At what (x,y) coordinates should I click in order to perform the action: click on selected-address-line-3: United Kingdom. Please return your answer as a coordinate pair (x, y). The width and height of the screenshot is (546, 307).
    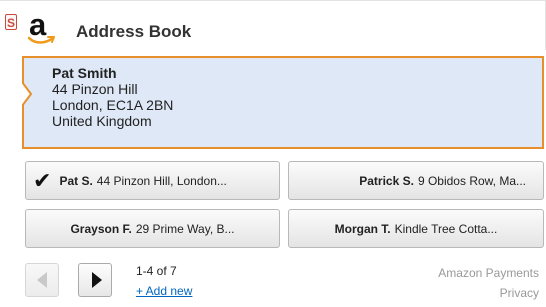
    Looking at the image, I should click on (102, 121).